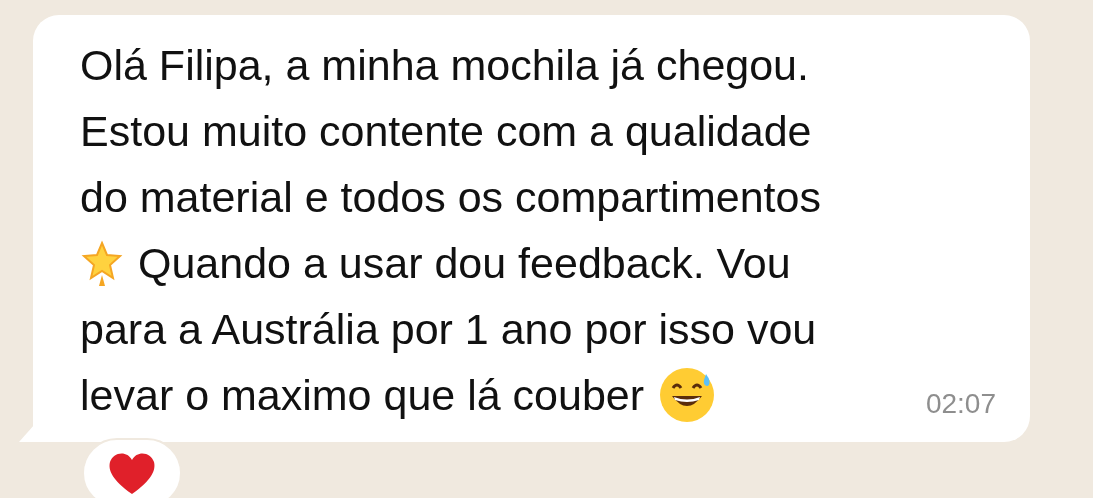 The image size is (1093, 498). I want to click on grinning-sweat-face-icon, so click(687, 395).